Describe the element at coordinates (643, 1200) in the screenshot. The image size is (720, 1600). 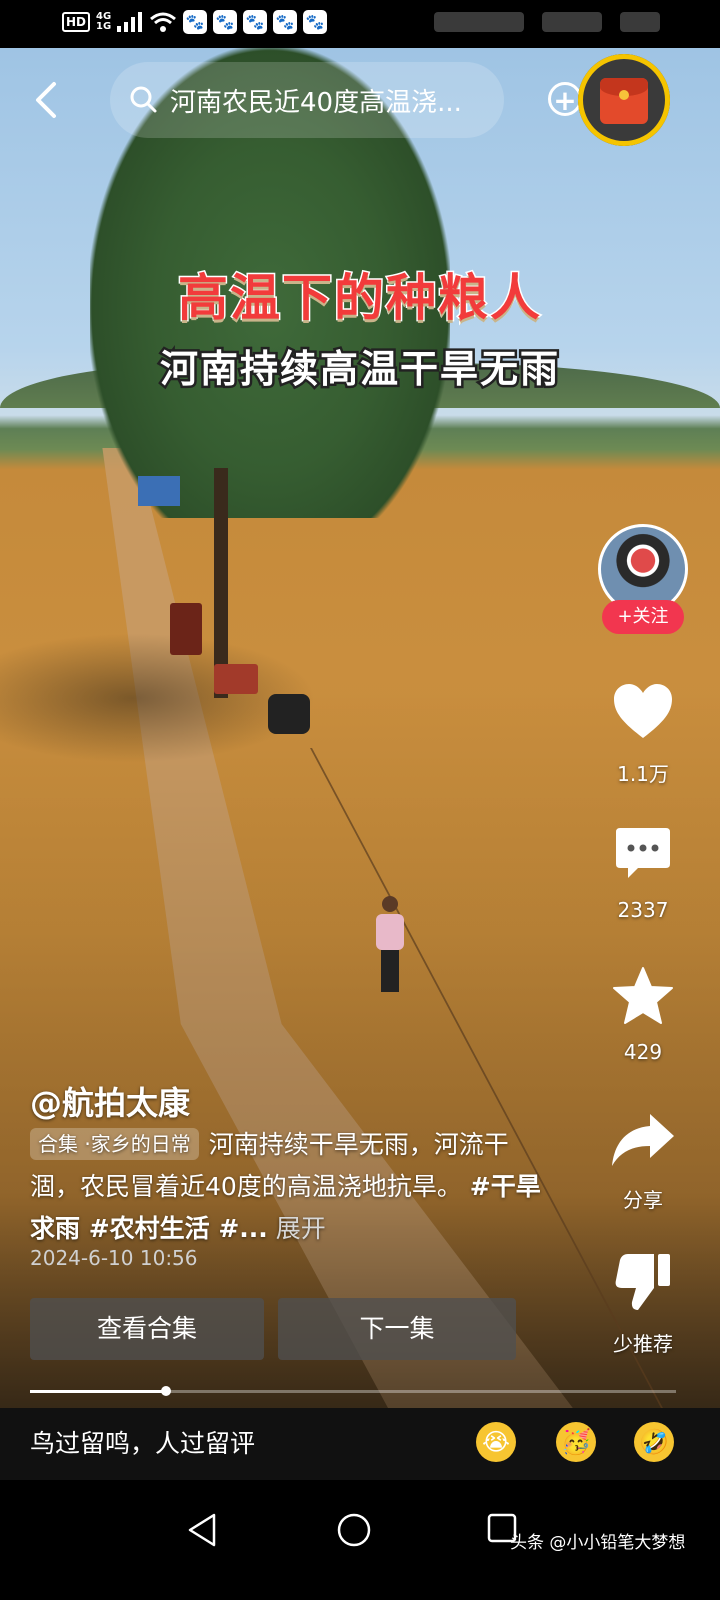
I see `share-label: 分享` at that location.